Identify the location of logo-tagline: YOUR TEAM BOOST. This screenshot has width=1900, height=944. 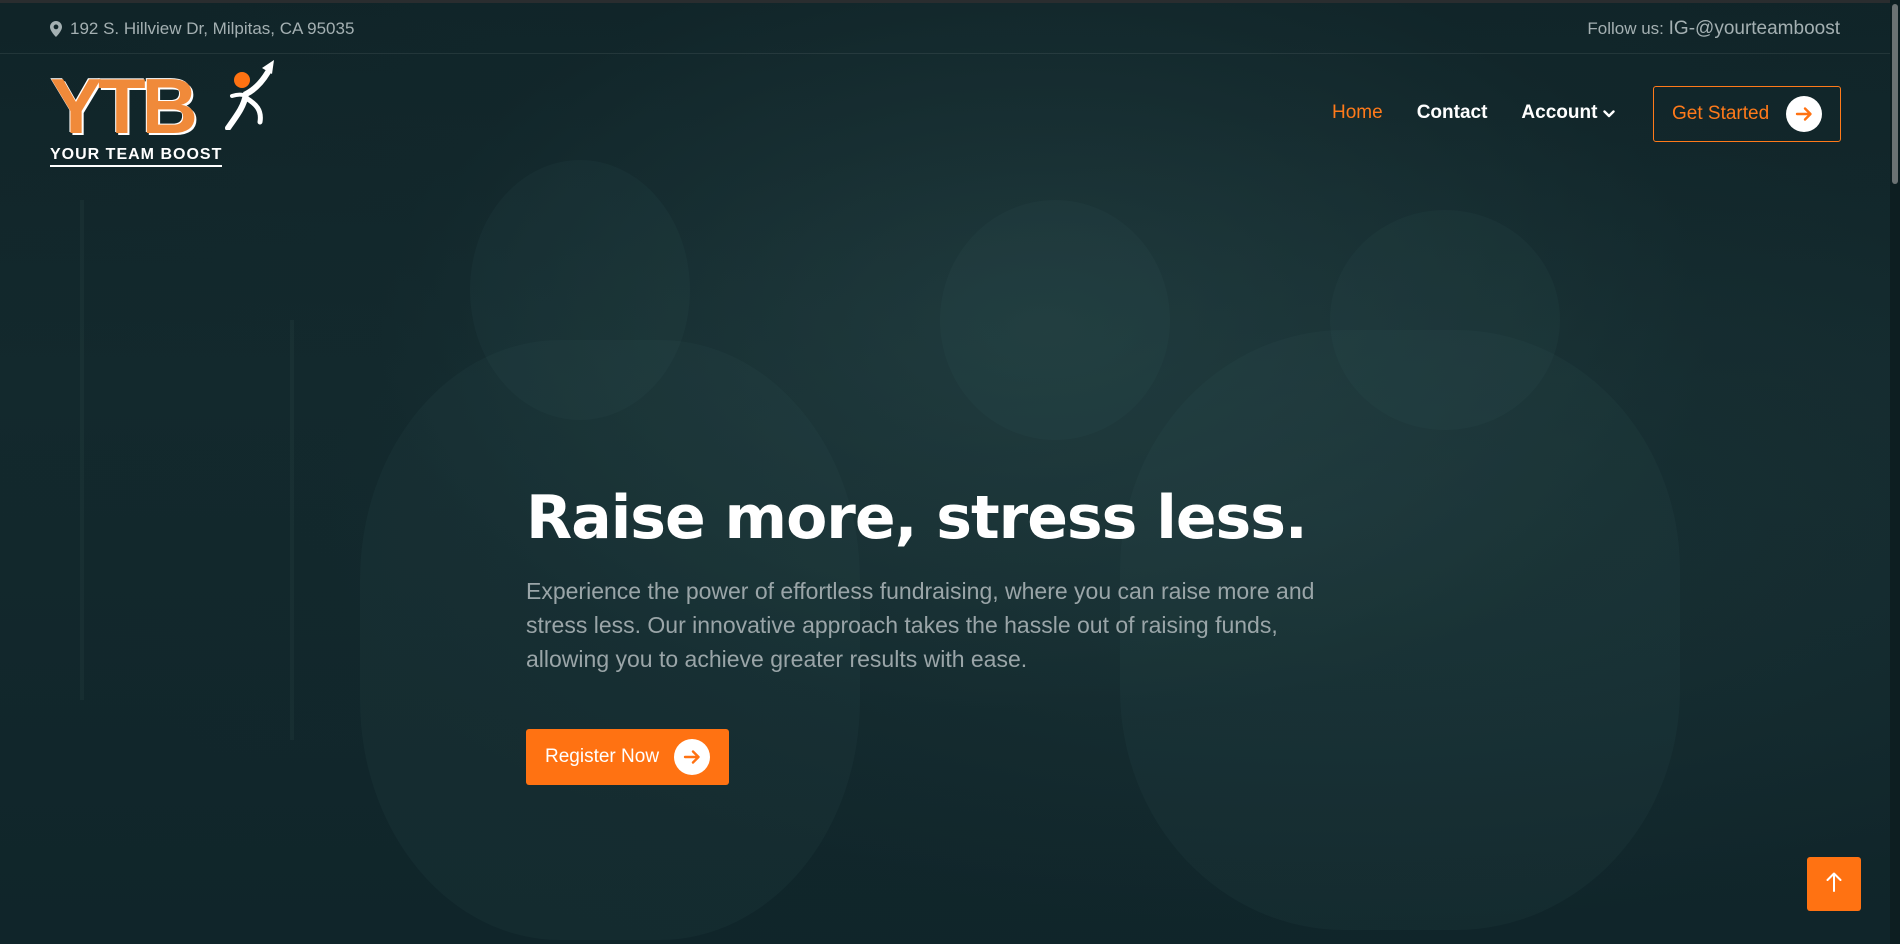
(136, 156).